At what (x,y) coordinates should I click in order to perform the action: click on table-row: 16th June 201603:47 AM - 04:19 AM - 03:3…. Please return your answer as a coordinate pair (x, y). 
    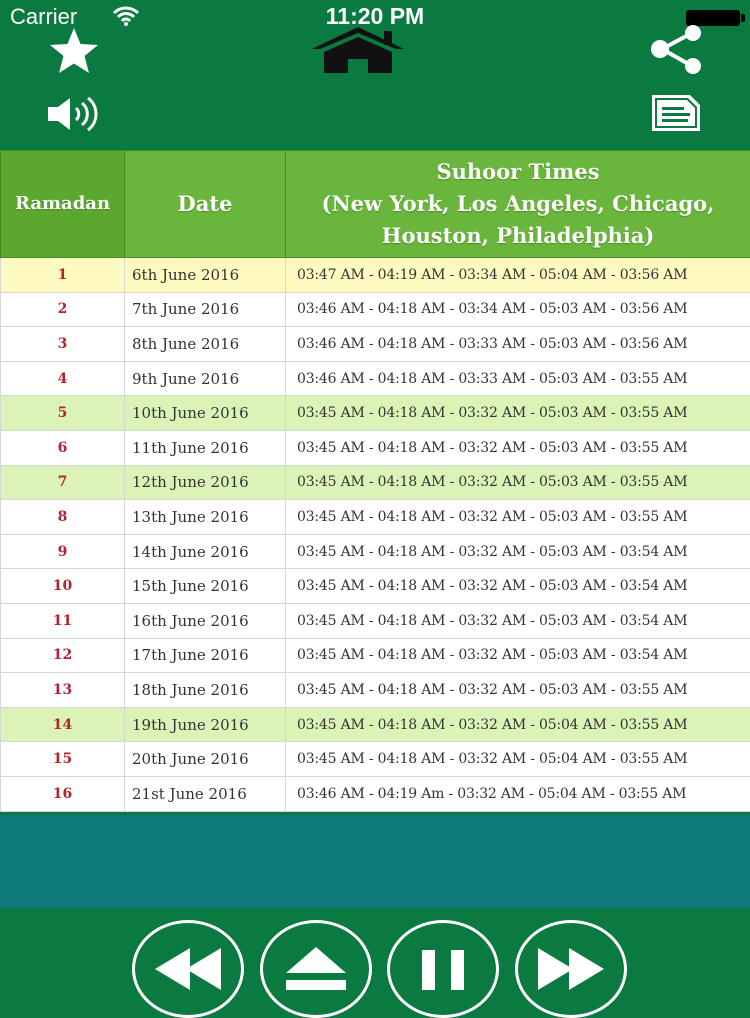
    Looking at the image, I should click on (375, 275).